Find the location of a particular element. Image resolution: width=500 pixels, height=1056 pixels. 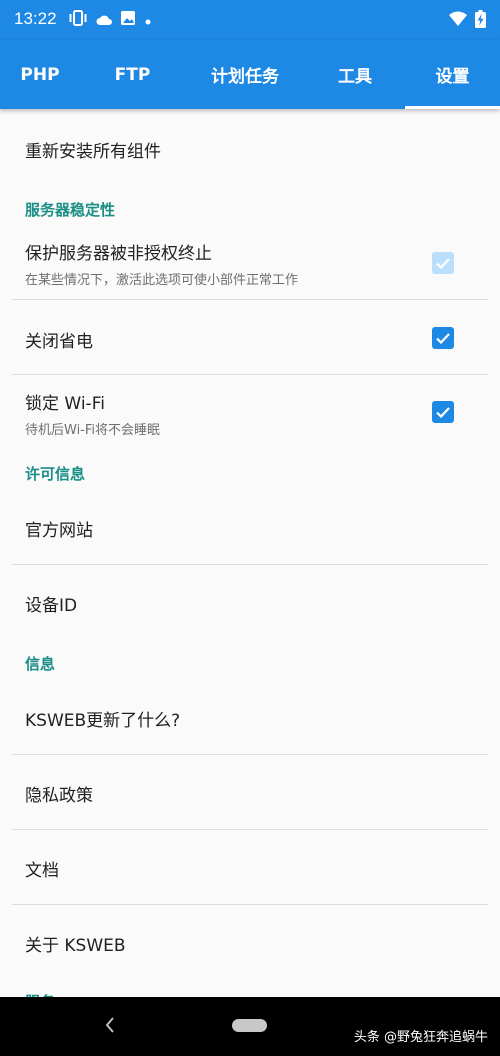

tab-php: PHP is located at coordinates (40, 74).